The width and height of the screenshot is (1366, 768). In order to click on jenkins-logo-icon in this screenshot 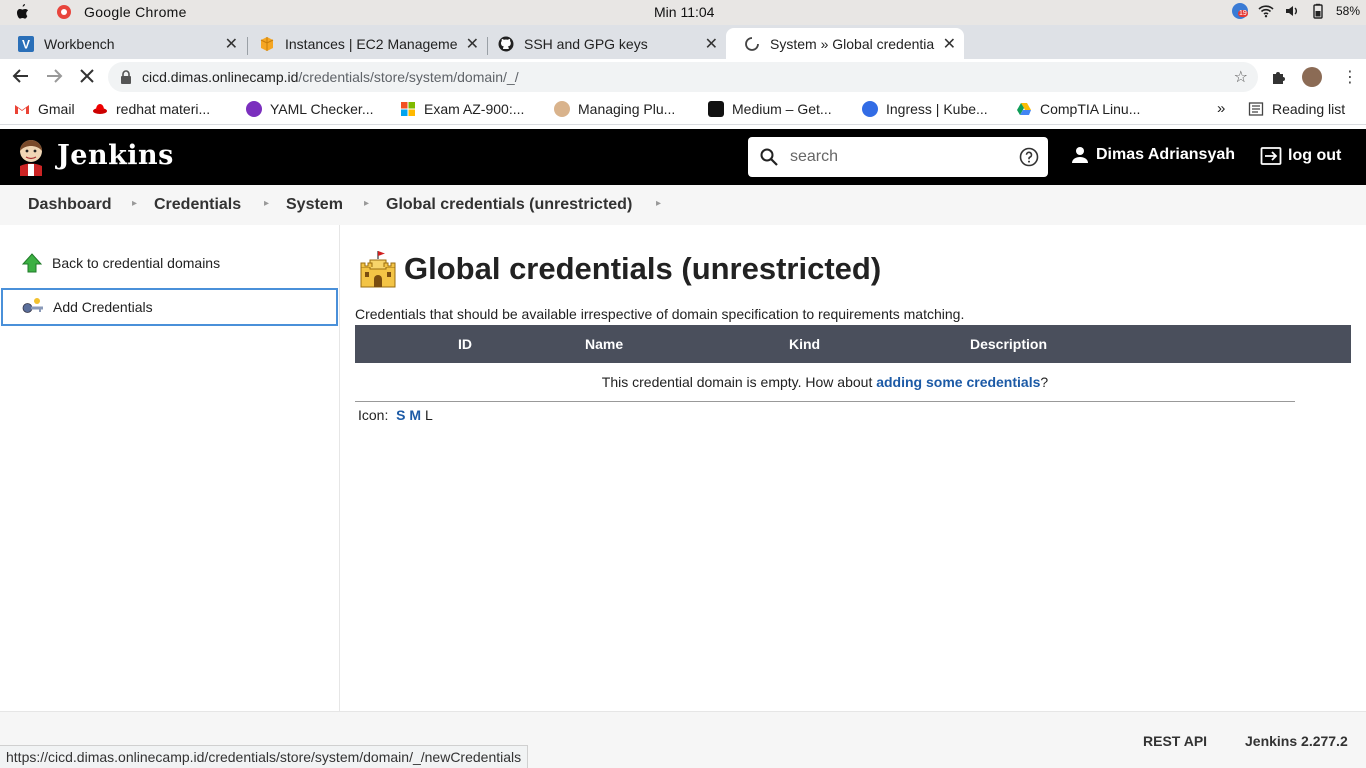, I will do `click(31, 157)`.